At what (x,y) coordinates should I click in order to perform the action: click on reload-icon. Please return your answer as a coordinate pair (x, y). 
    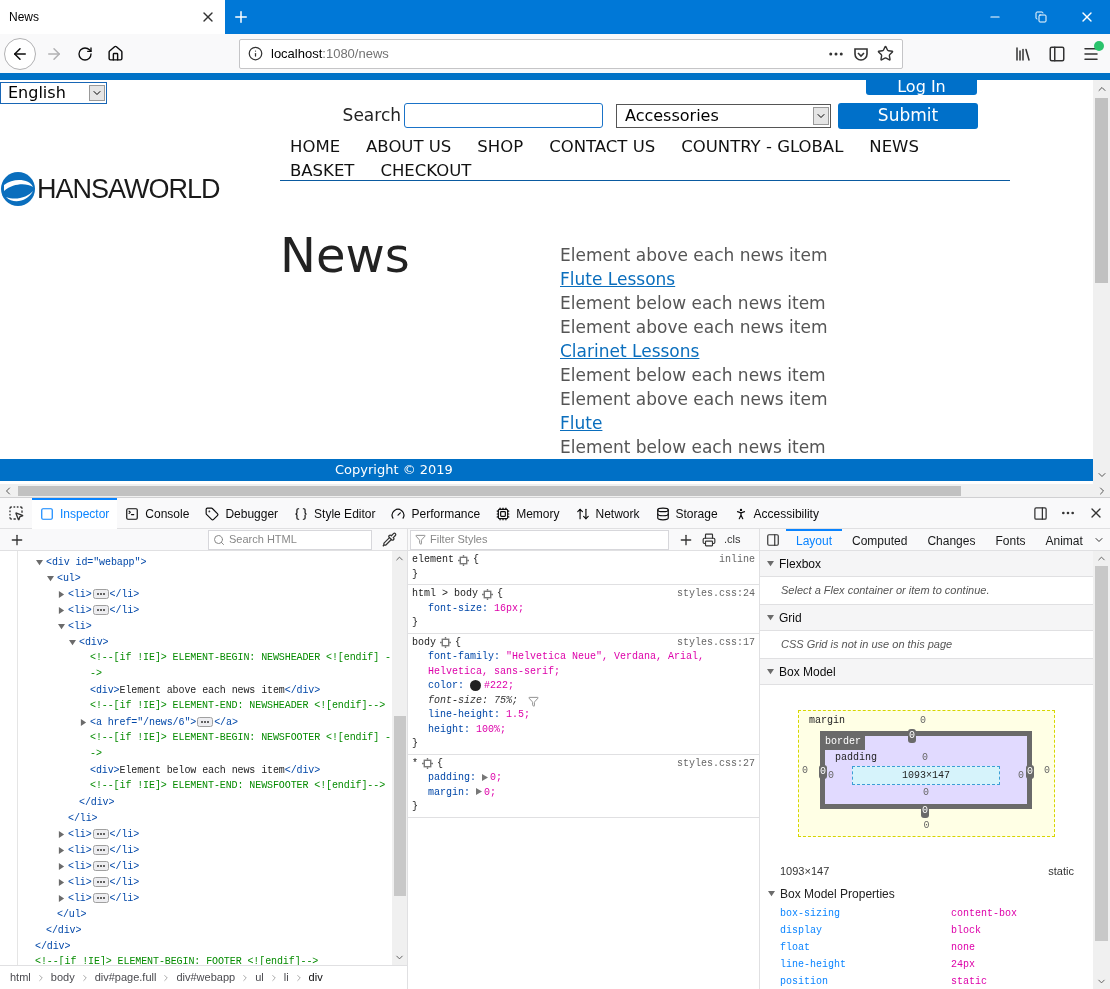
    Looking at the image, I should click on (85, 53).